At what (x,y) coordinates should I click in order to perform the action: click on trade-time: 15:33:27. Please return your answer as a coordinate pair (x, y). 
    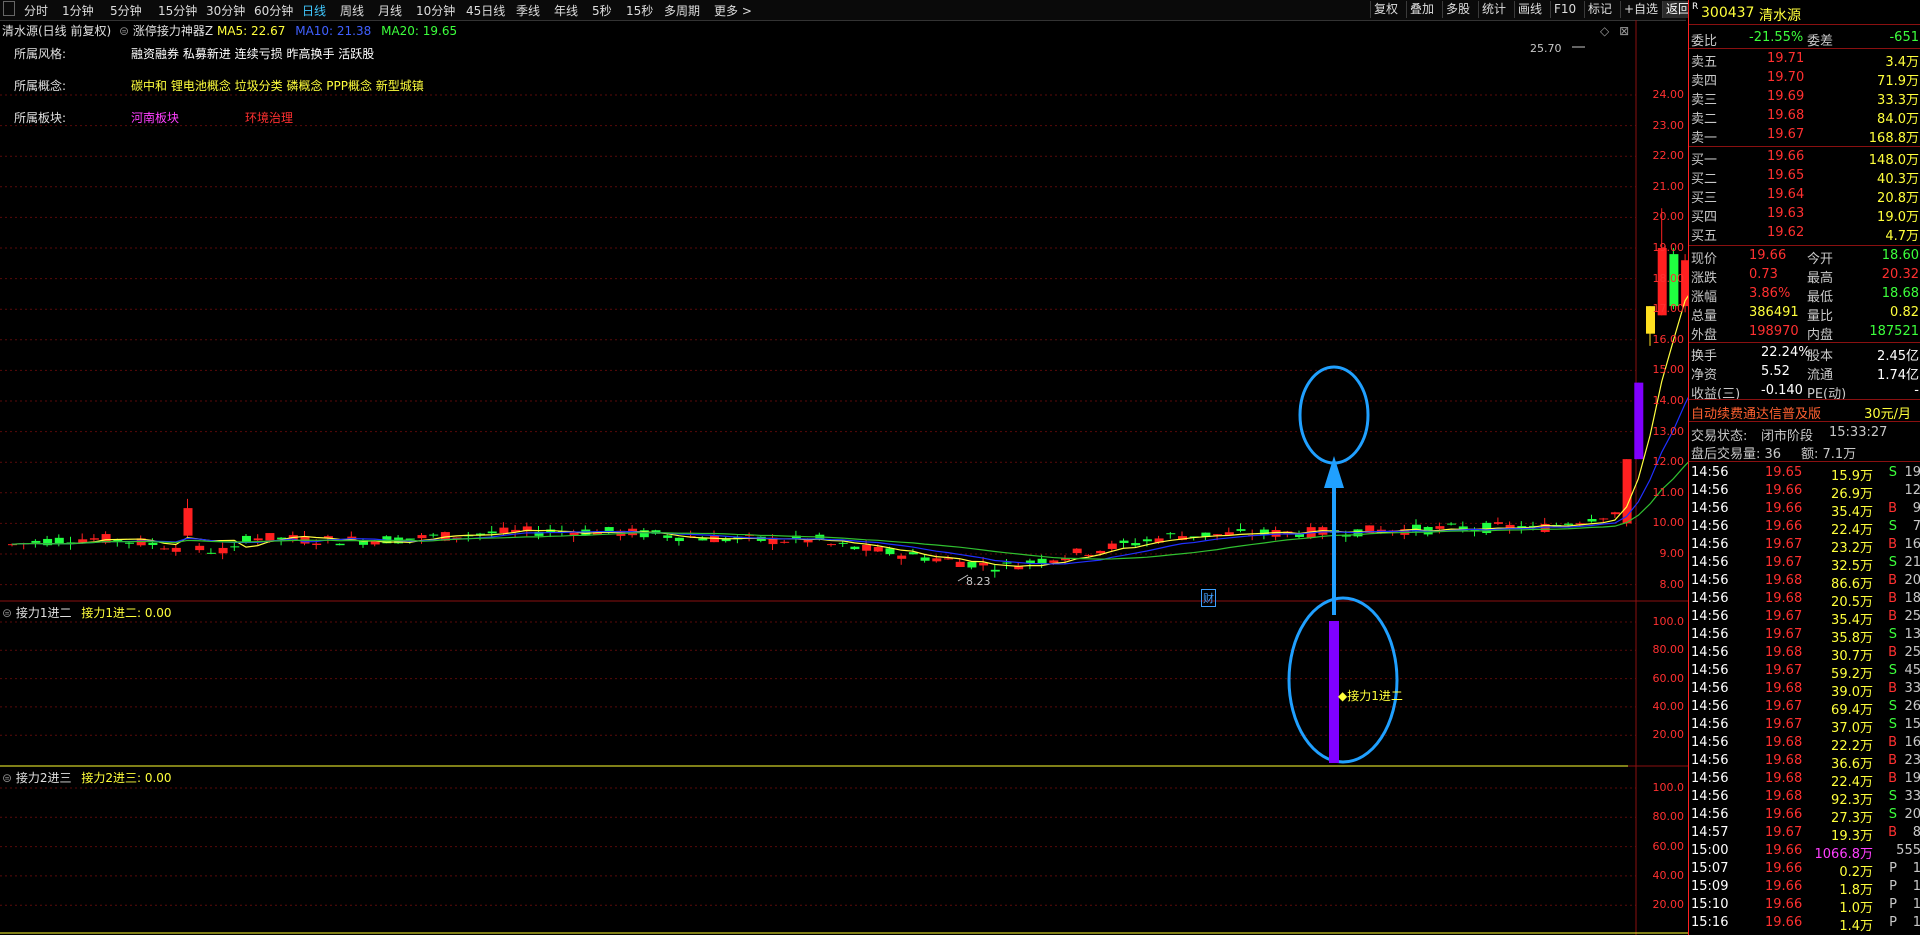
    Looking at the image, I should click on (1858, 432).